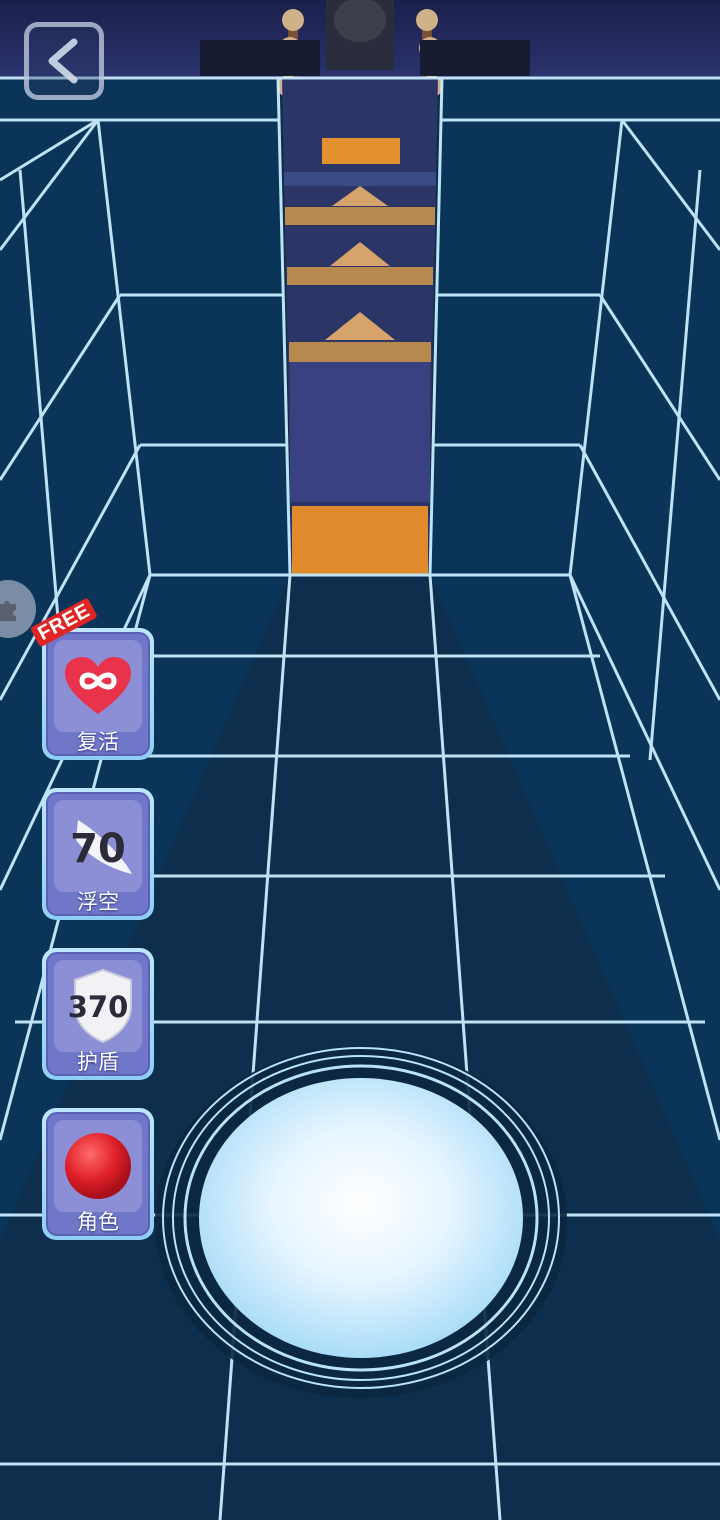 This screenshot has height=1520, width=720. What do you see at coordinates (98, 742) in the screenshot?
I see `powerup-revive-label: 复活` at bounding box center [98, 742].